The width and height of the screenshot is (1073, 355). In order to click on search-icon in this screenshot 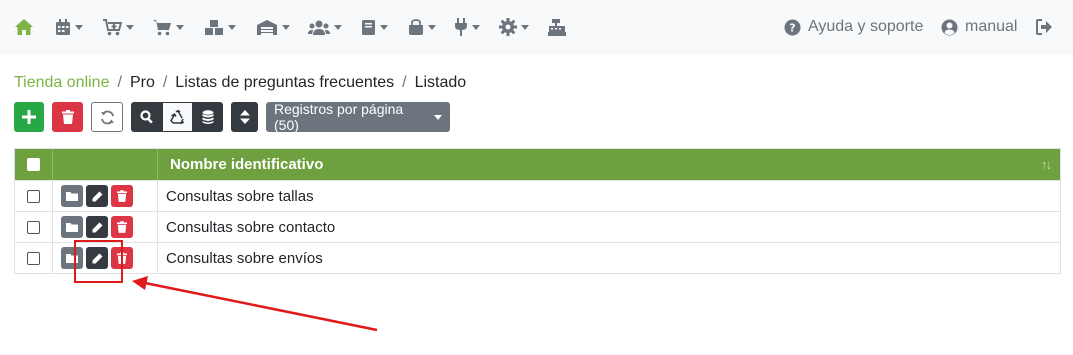, I will do `click(146, 117)`.